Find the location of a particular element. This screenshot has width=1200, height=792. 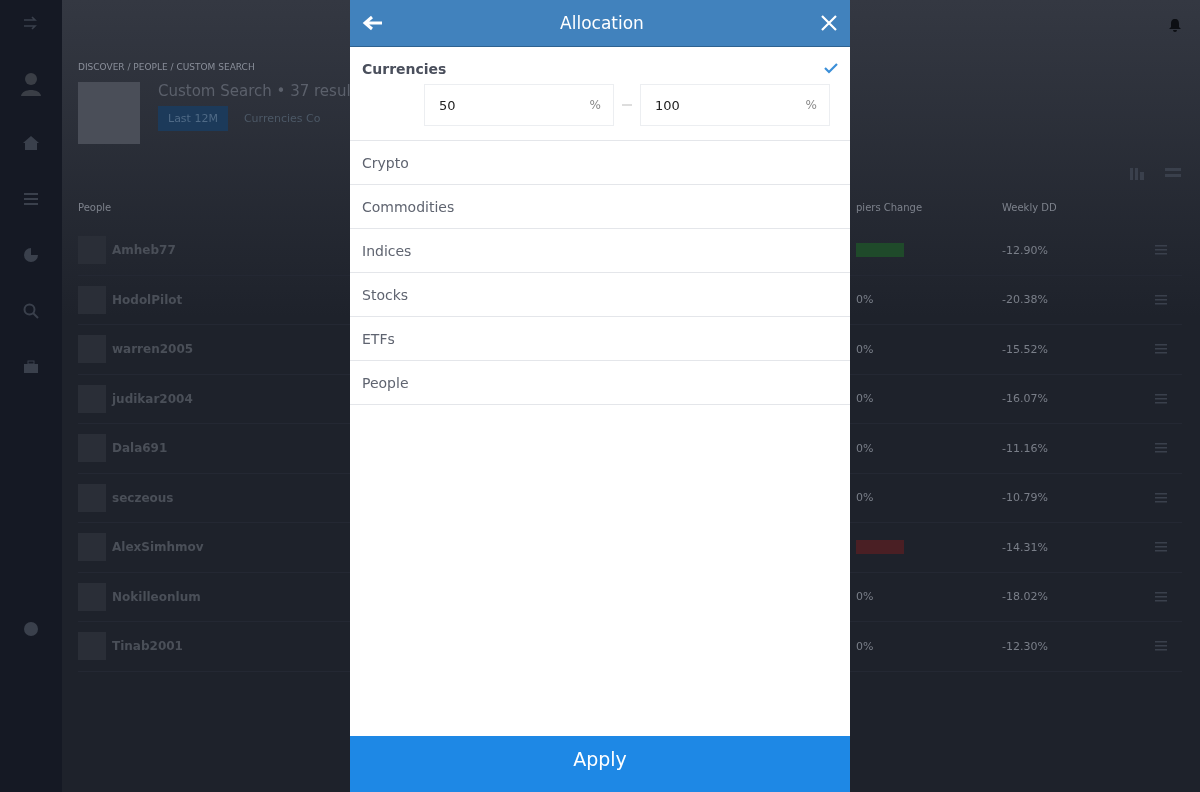

bell-icon is located at coordinates (1175, 25).